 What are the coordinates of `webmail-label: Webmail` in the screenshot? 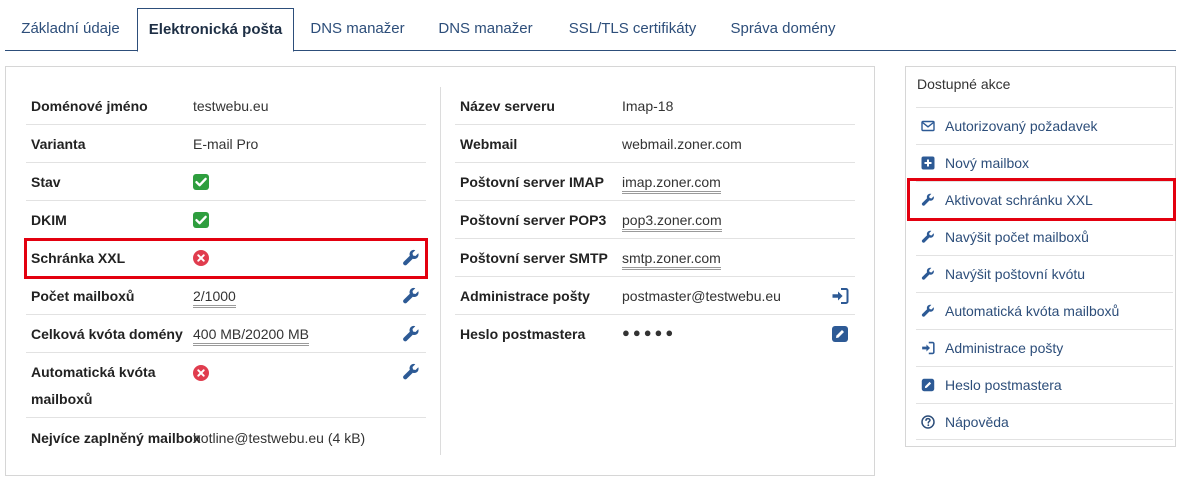 It's located at (489, 144).